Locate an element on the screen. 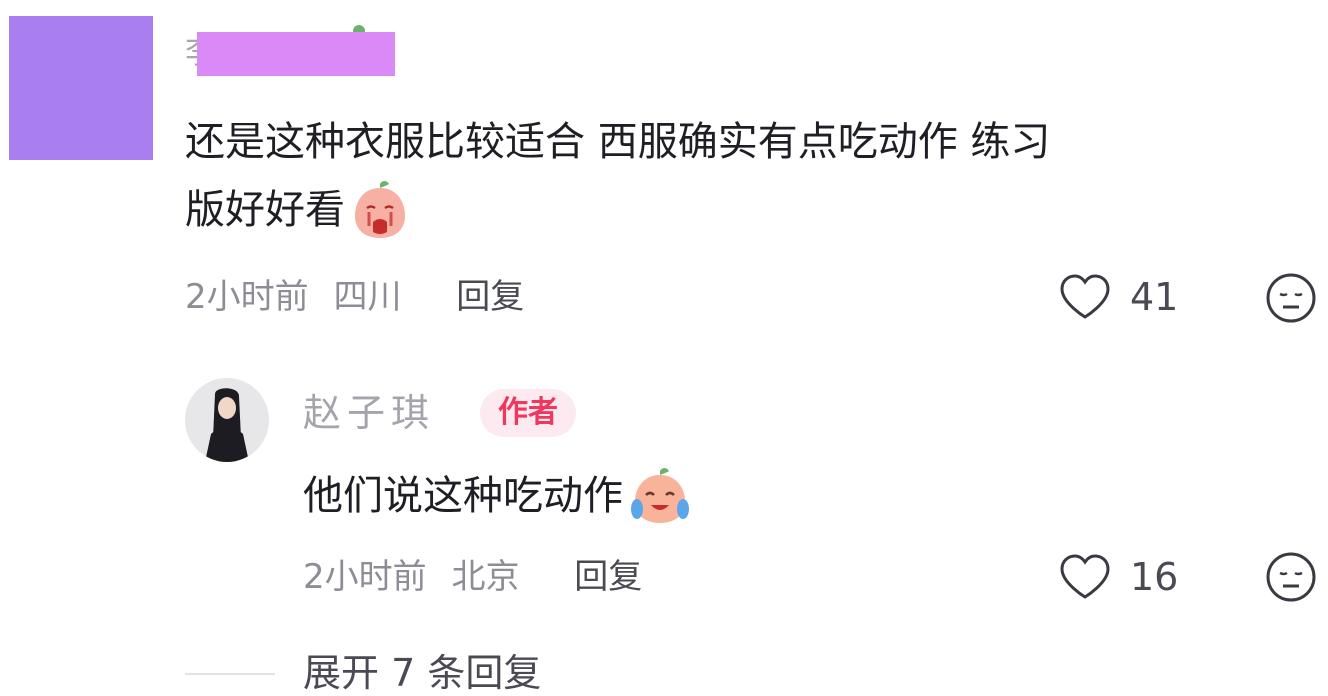 This screenshot has height=696, width=1328. avatar-photo-icon is located at coordinates (227, 420).